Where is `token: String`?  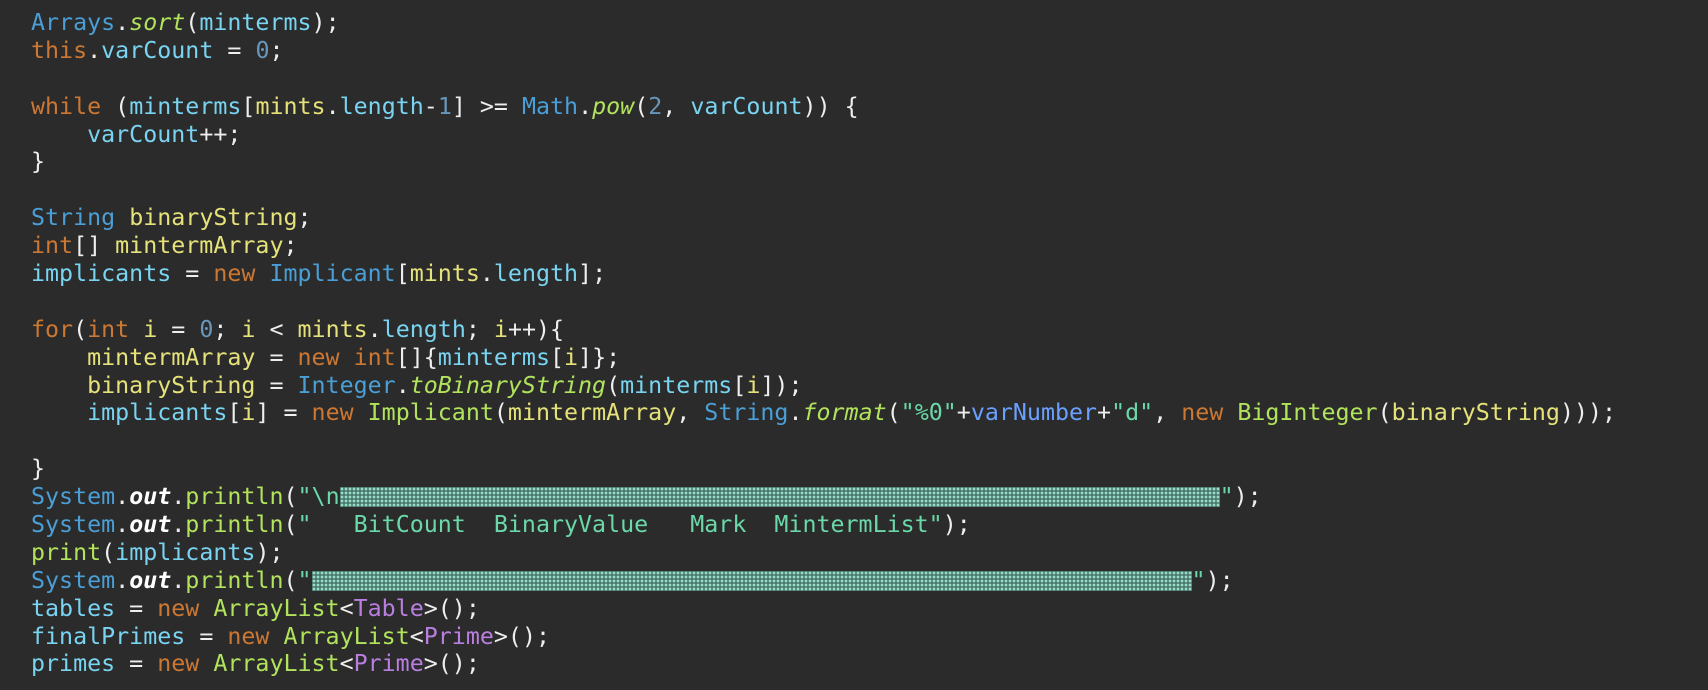 token: String is located at coordinates (746, 413).